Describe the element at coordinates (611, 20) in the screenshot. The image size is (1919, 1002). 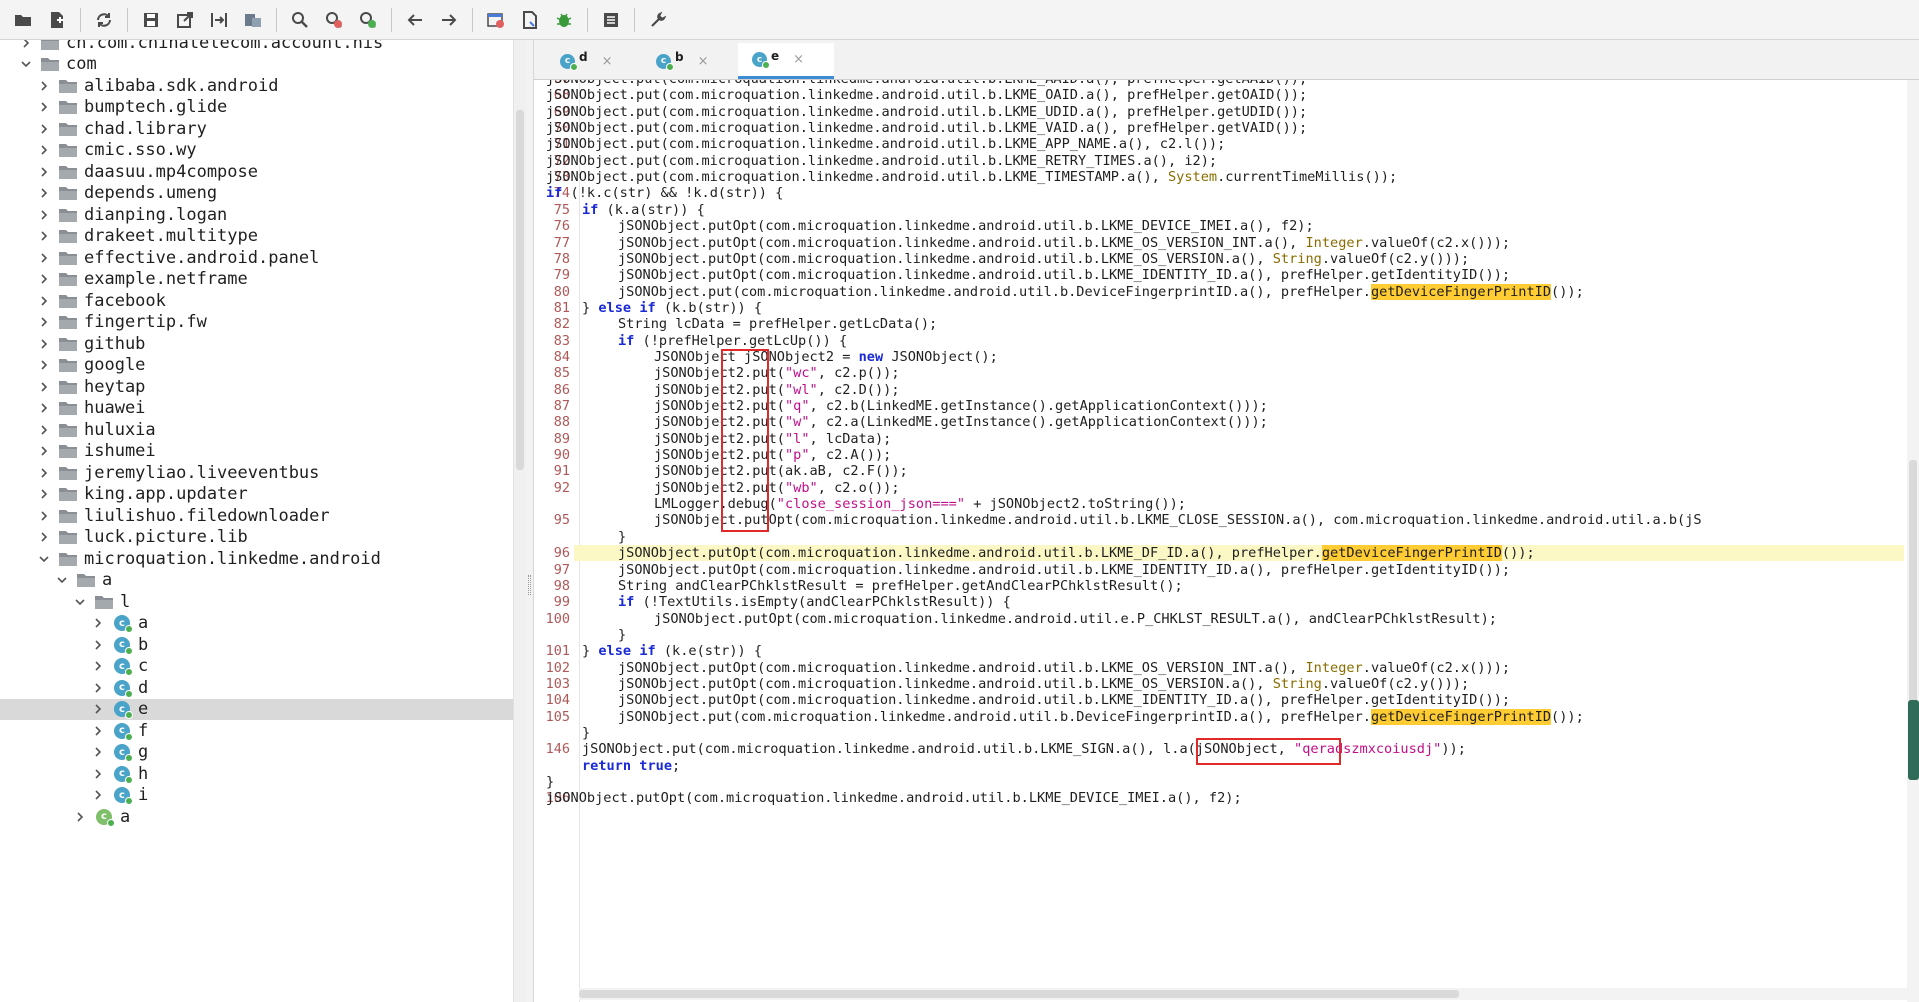
I see `log-button` at that location.